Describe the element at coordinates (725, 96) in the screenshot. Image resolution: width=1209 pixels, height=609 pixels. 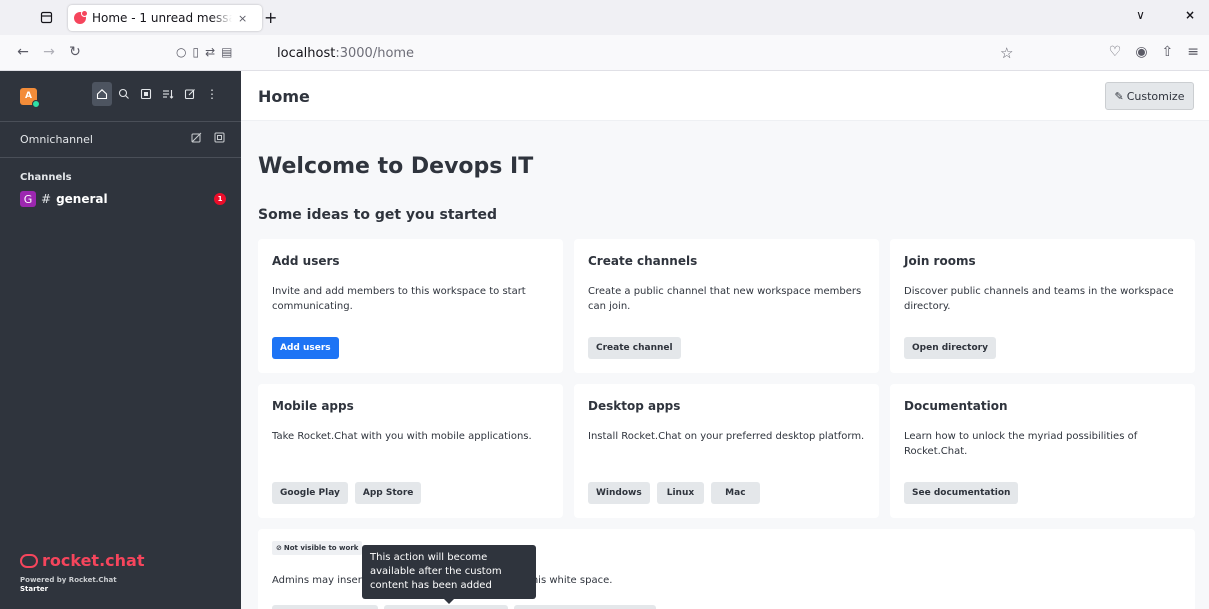
I see `page-header: Home ✎ Customize` at that location.